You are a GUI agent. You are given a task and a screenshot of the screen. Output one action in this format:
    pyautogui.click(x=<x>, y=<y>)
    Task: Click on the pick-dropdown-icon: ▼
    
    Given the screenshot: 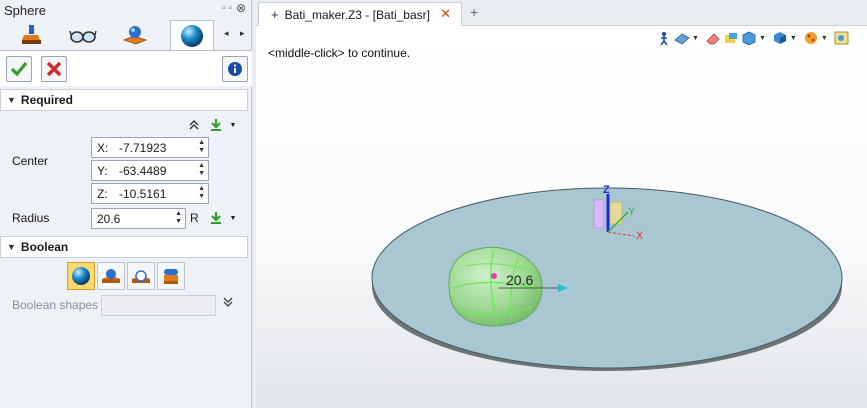 What is the action you would take?
    pyautogui.click(x=233, y=125)
    